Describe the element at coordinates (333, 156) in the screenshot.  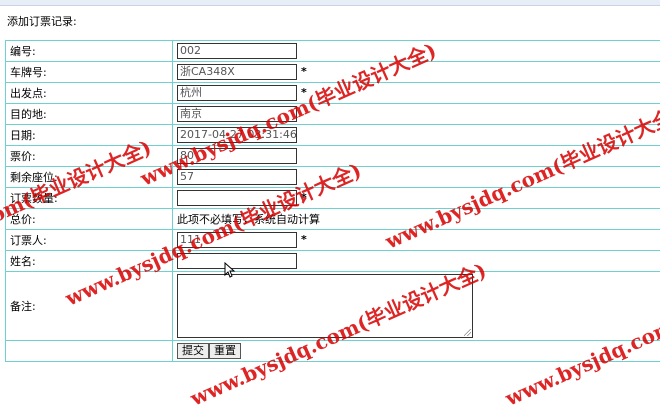
I see `form-row-price: 票价: 80` at that location.